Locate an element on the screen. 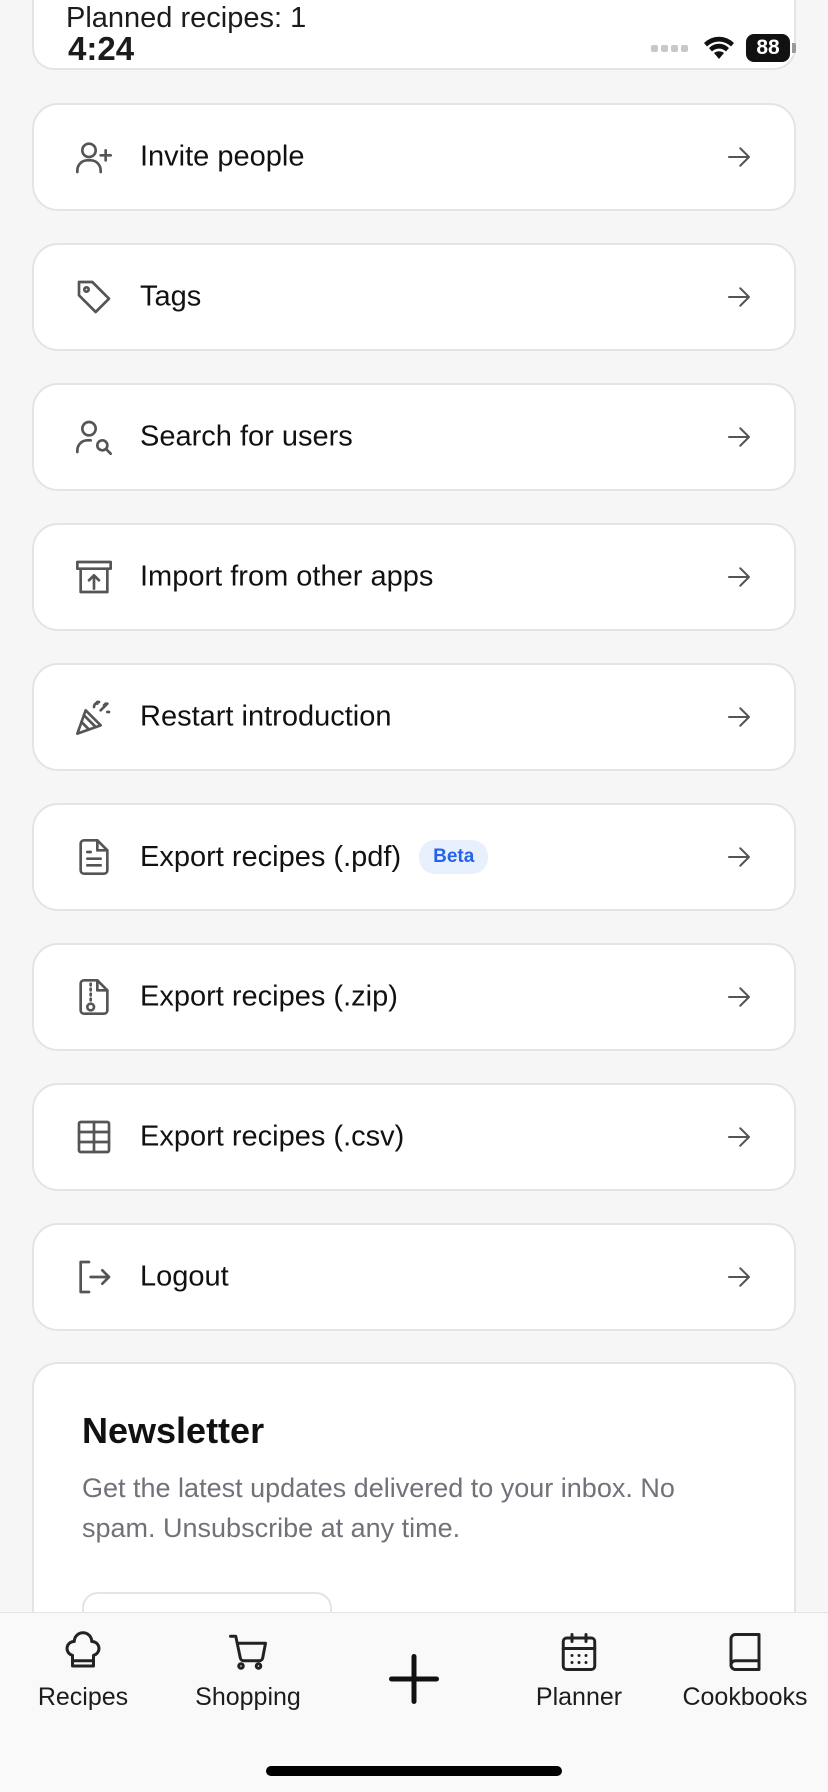 Image resolution: width=828 pixels, height=1792 pixels. bottom-tab-bar: Recipes Shopping Planner Cookbooks is located at coordinates (414, 1702).